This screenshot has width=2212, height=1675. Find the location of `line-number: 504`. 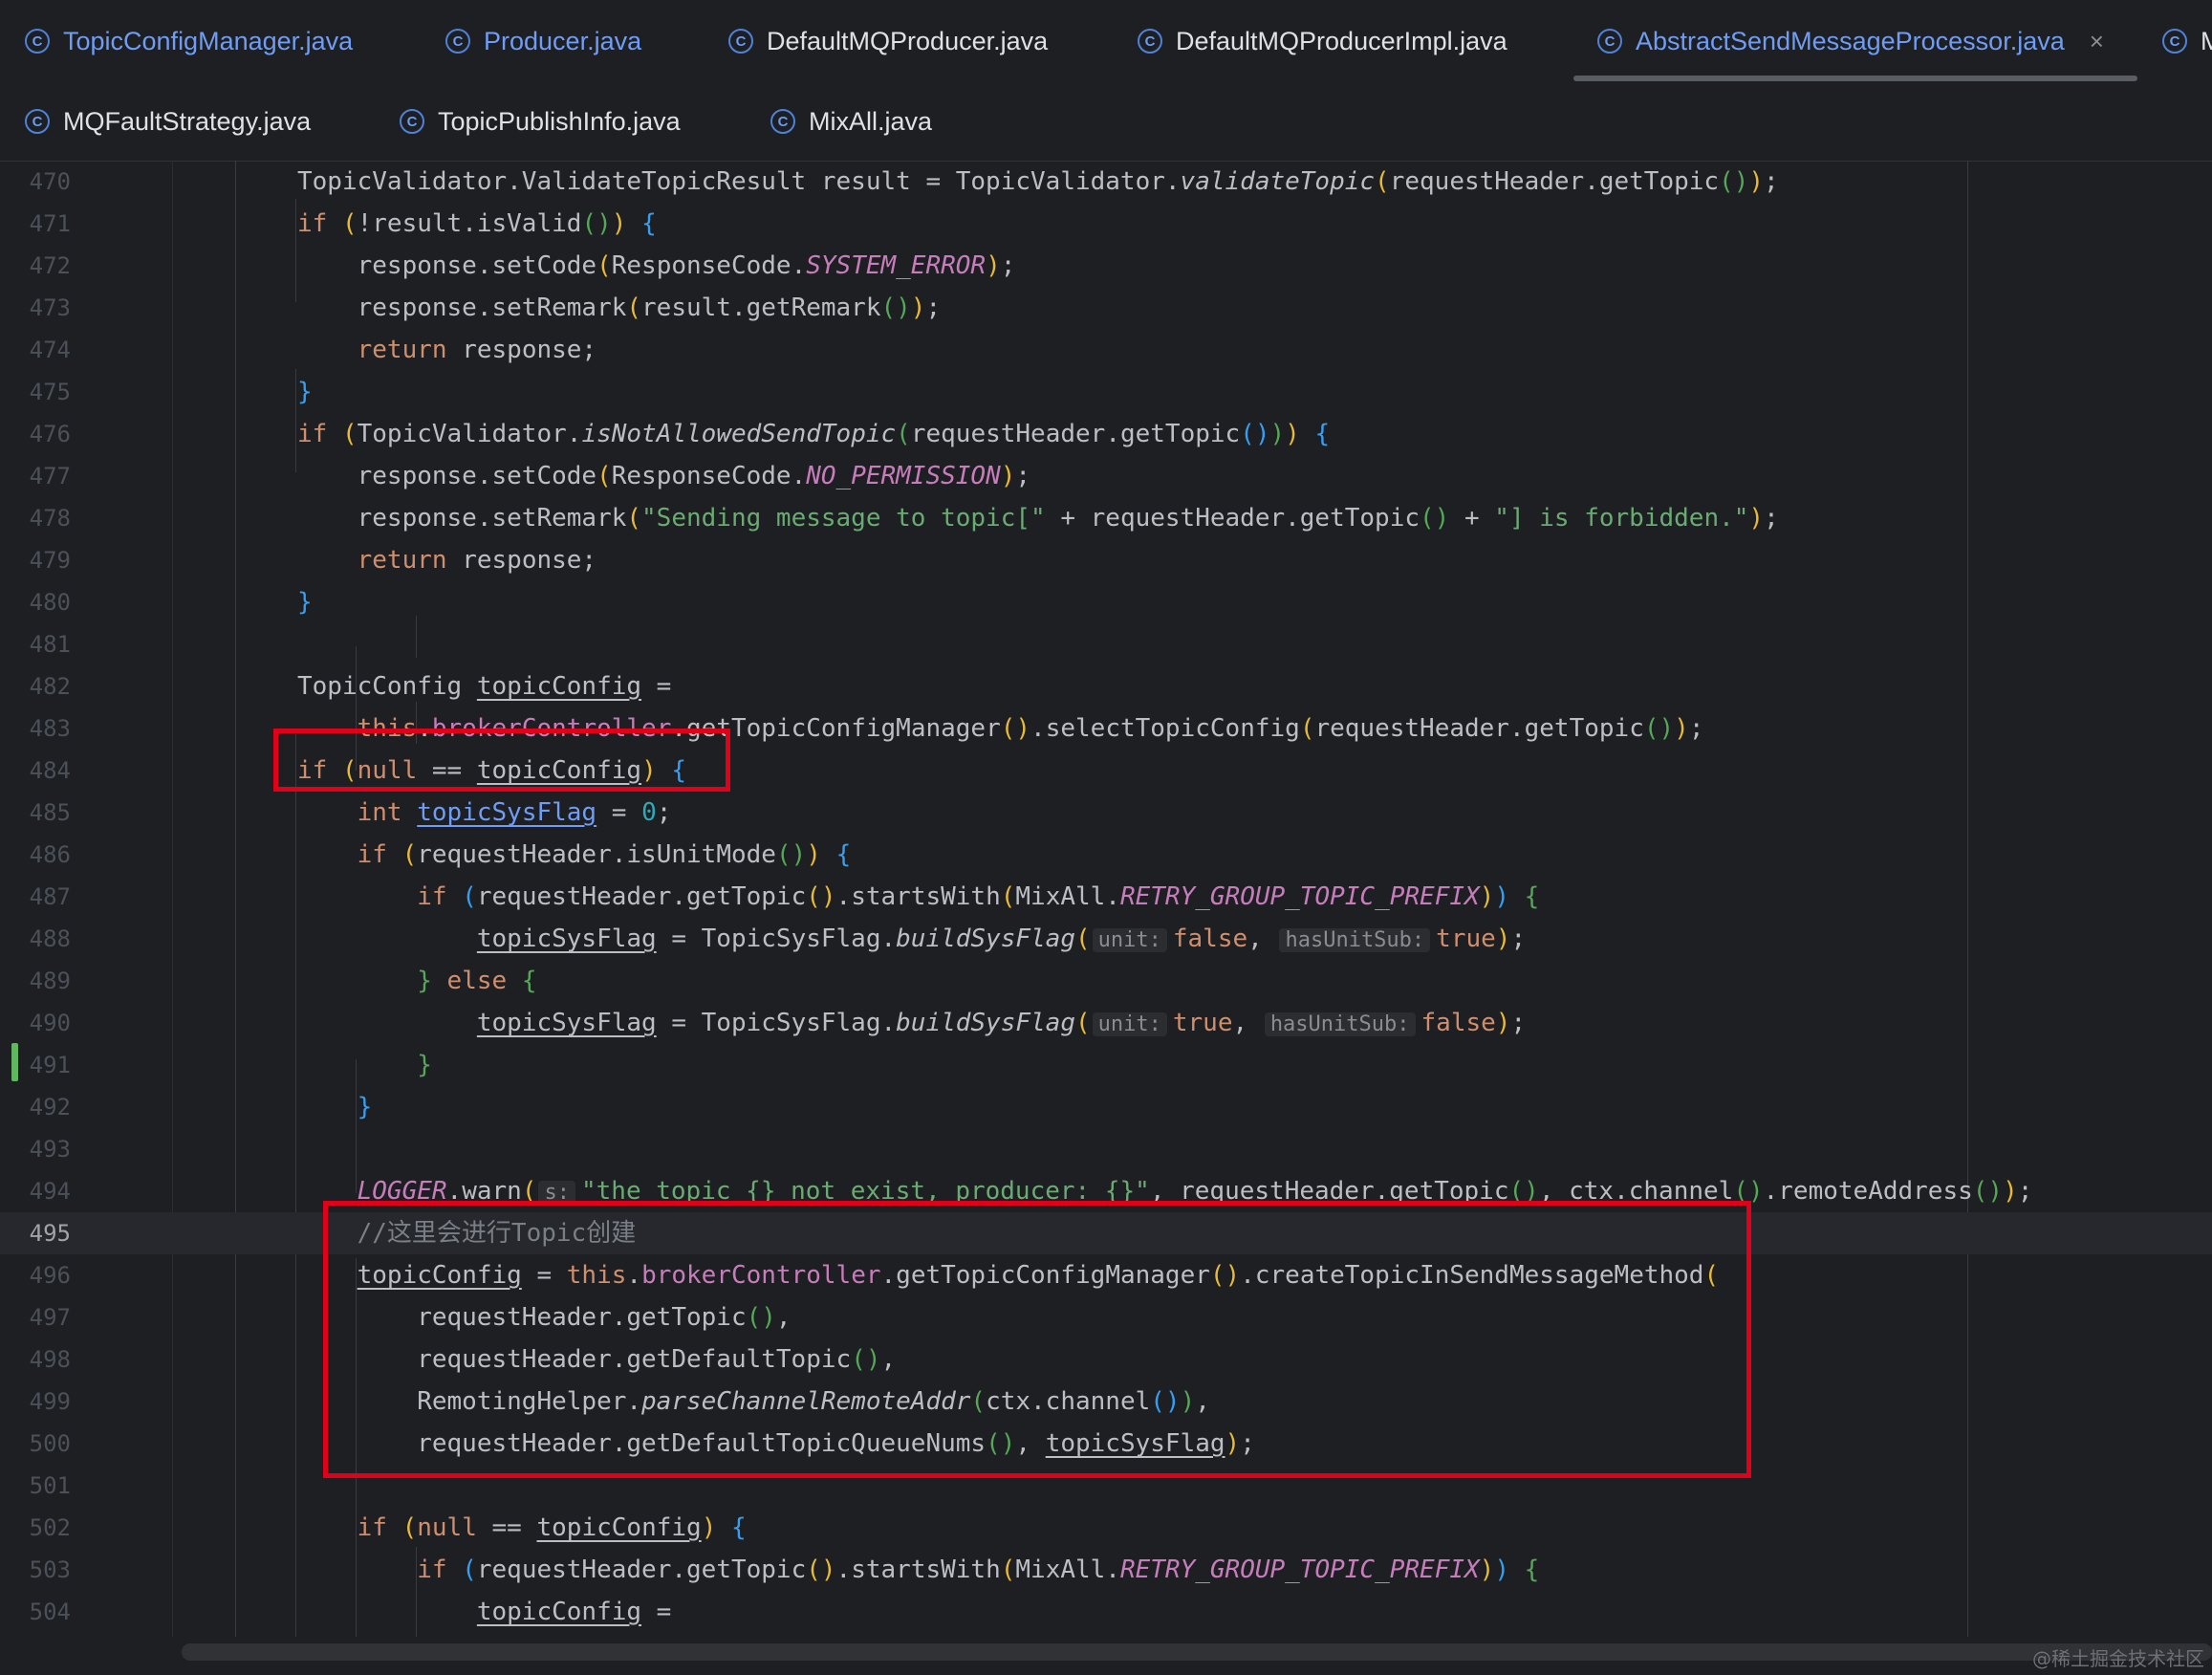

line-number: 504 is located at coordinates (35, 1612).